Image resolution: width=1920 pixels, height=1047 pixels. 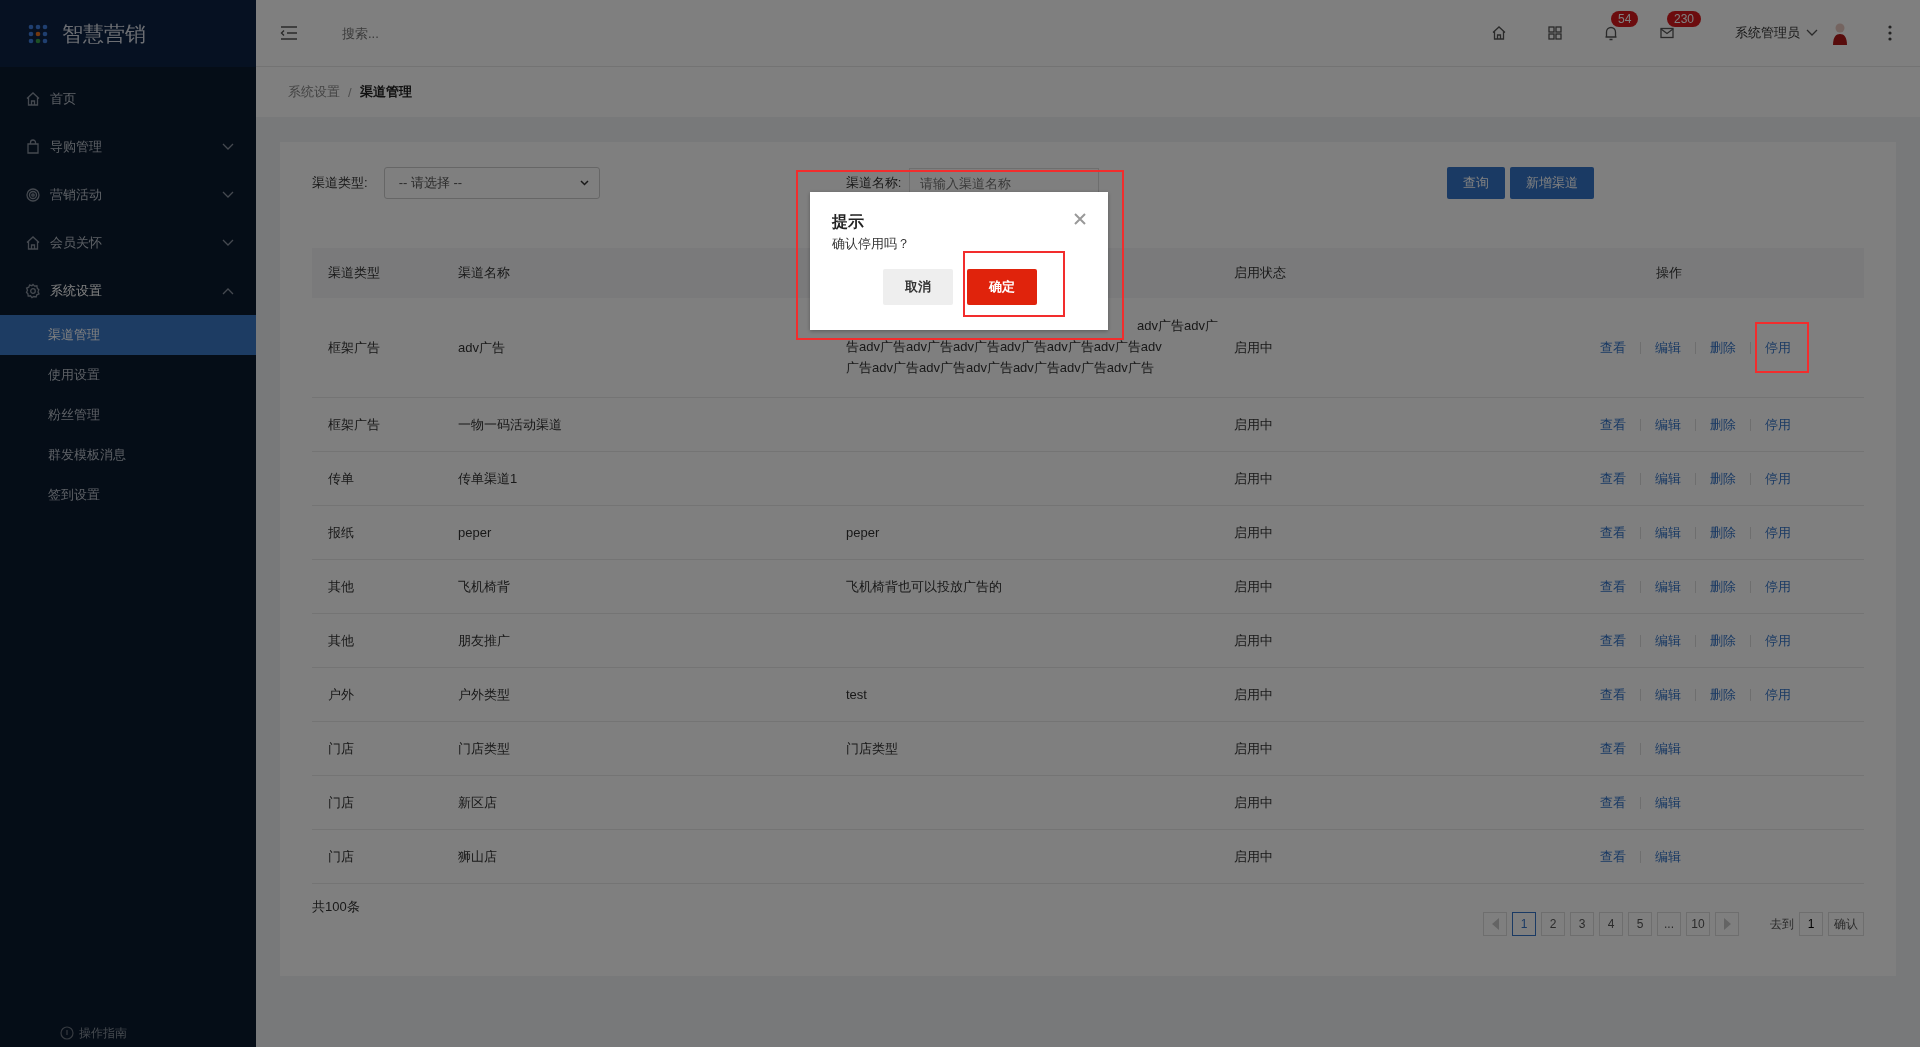 I want to click on bag-icon, so click(x=33, y=147).